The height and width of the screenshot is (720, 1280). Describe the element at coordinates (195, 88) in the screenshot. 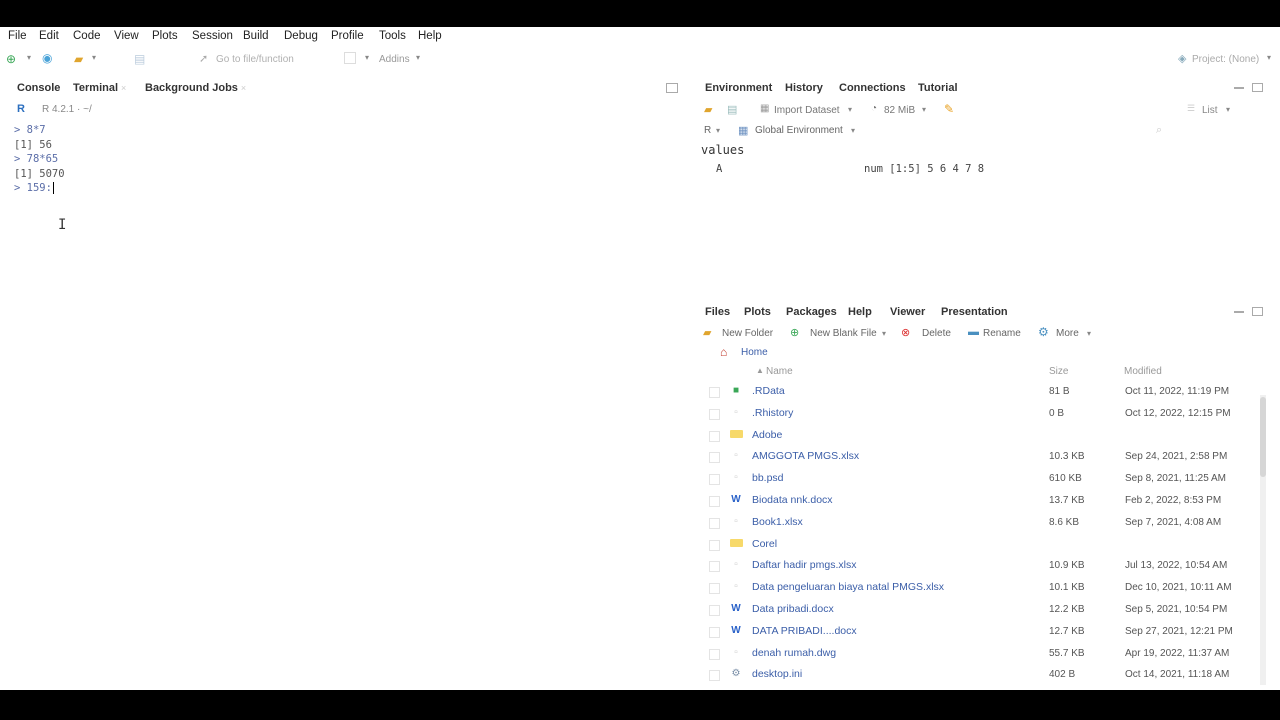

I see `tab-background-jobs: Background Jobs ×` at that location.